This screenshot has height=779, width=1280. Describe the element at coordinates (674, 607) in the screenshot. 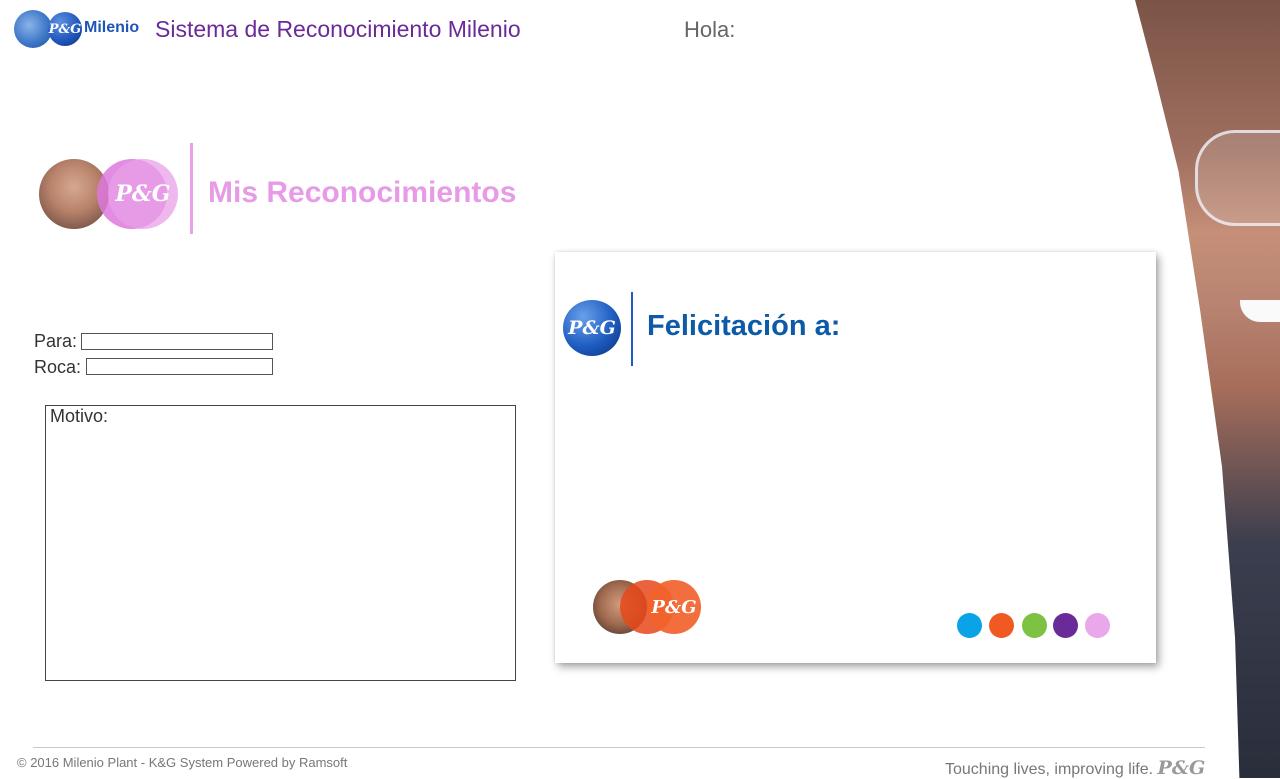

I see `card-footer-pg-logo: P&G` at that location.